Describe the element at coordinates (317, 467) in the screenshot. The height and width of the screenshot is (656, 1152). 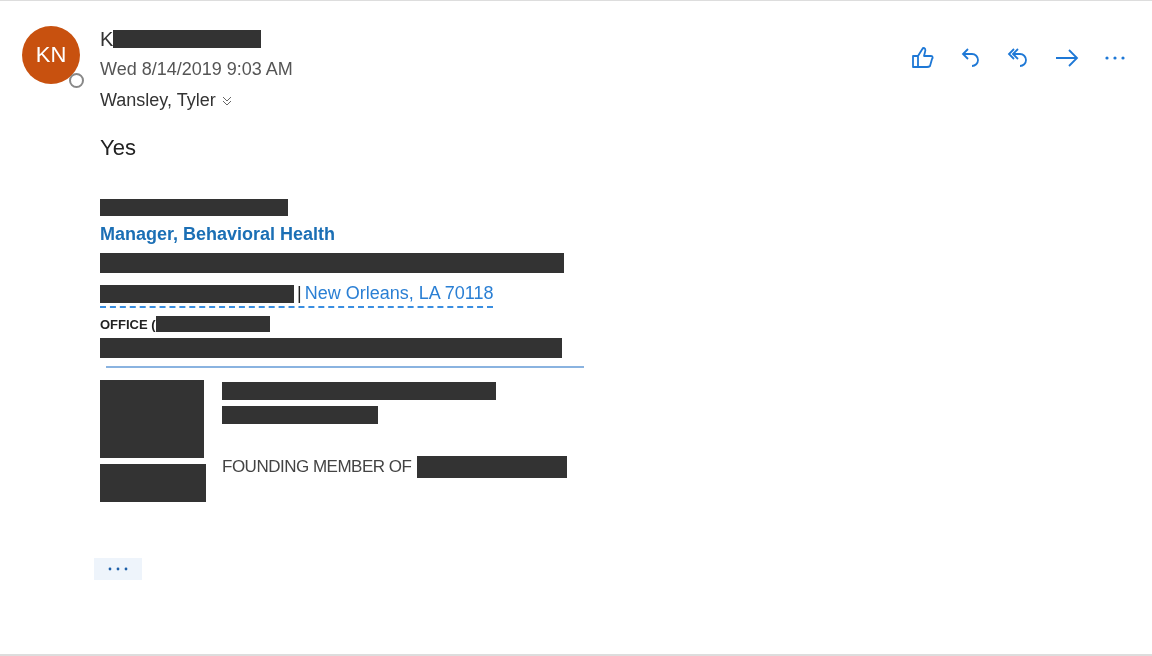
I see `founding-text: FOUNDING MEMBER OF` at that location.